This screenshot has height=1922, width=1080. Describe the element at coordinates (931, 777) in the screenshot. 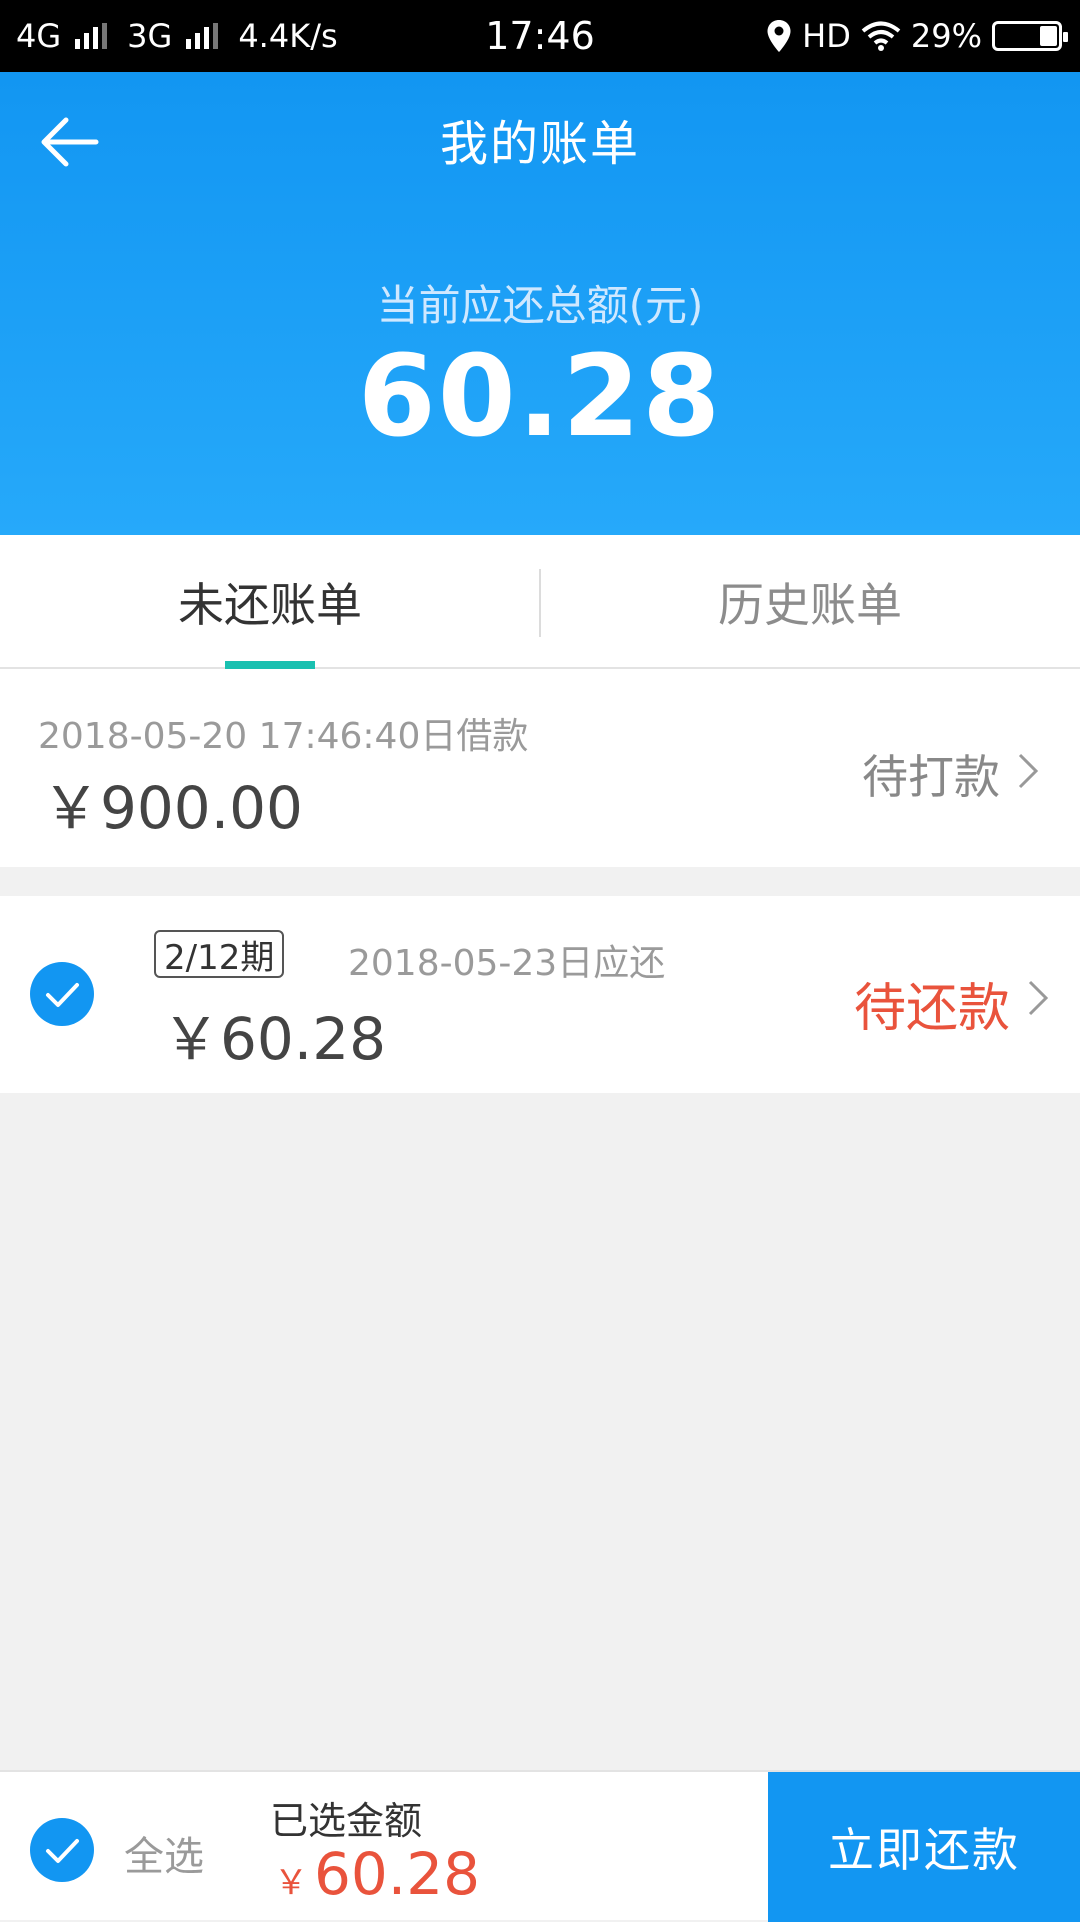

I see `loan-status: 待打款` at that location.